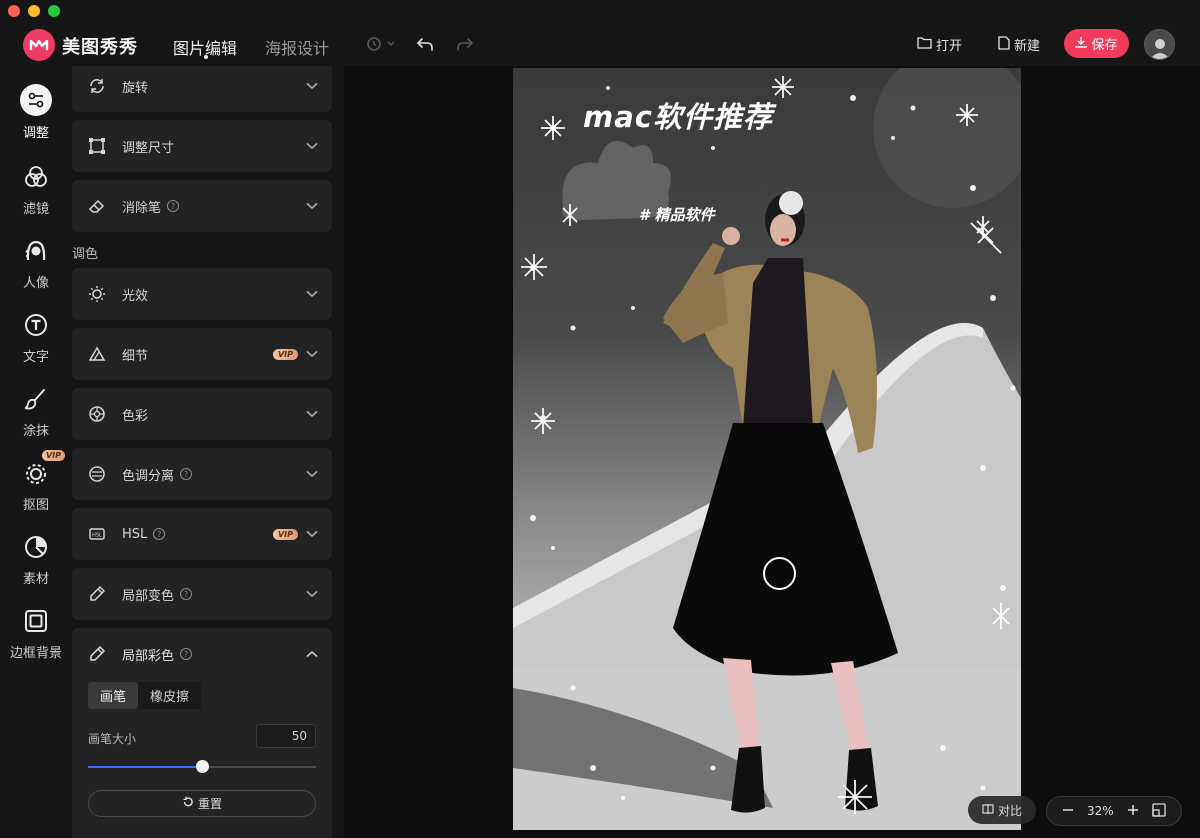  Describe the element at coordinates (677, 214) in the screenshot. I see `photo-subtitle-text: # 精品软件` at that location.